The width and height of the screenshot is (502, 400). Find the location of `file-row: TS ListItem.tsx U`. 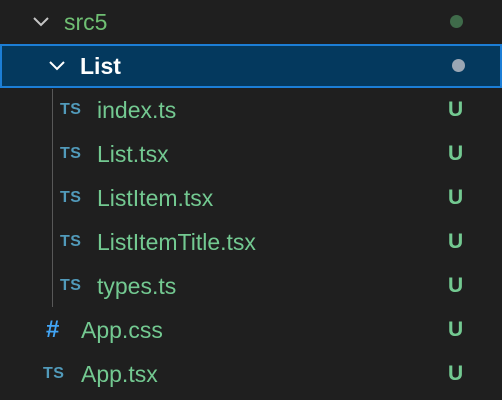

file-row: TS ListItem.tsx U is located at coordinates (251, 198).